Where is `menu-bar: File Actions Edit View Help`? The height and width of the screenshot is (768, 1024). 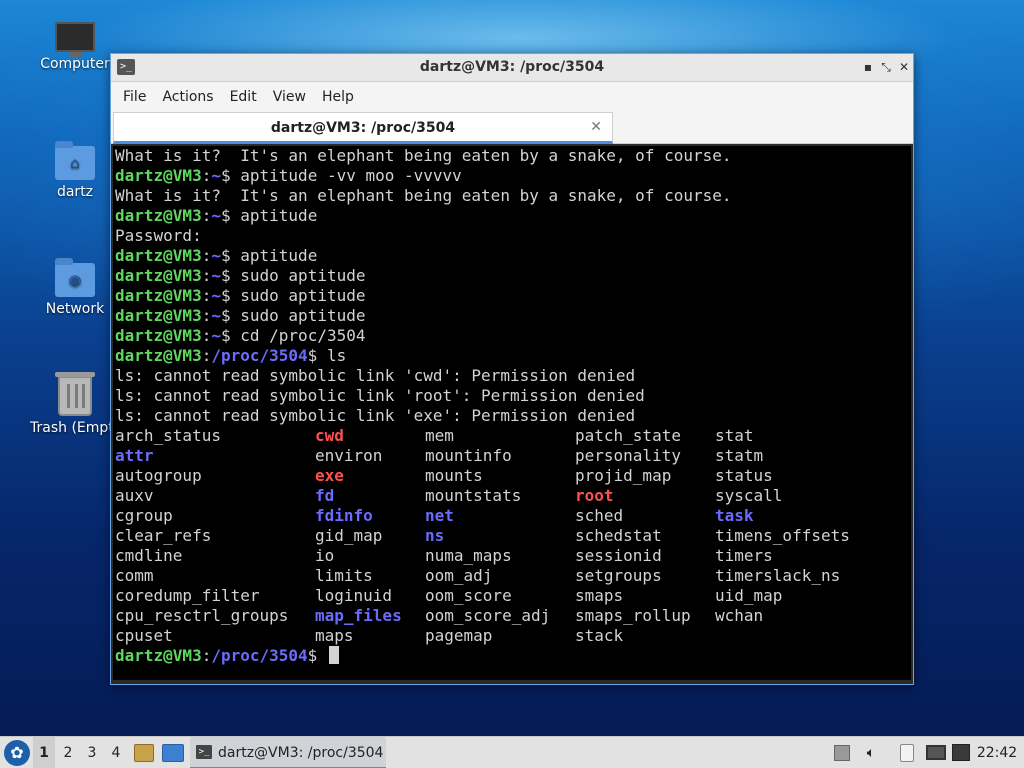
menu-bar: File Actions Edit View Help is located at coordinates (512, 97).